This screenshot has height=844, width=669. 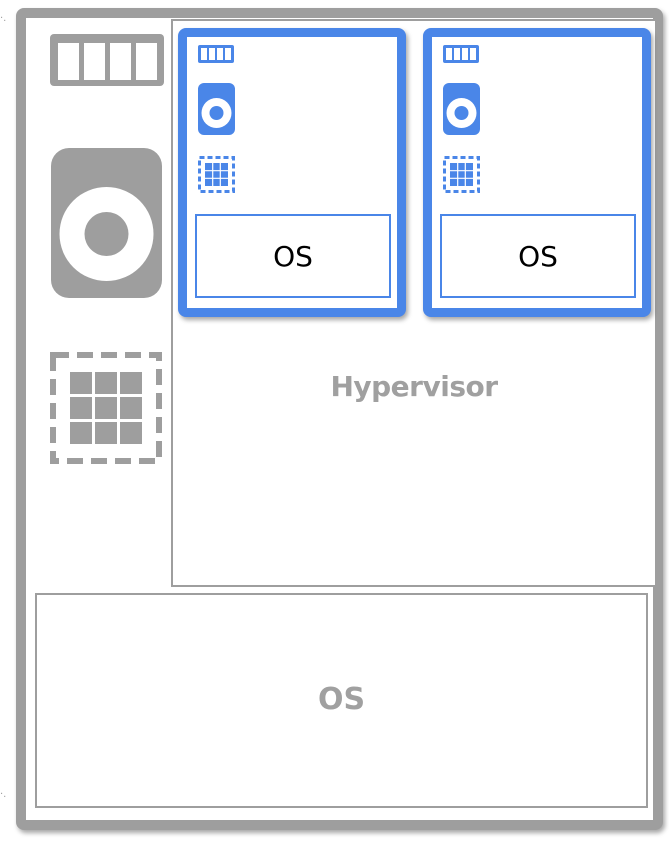 What do you see at coordinates (537, 172) in the screenshot?
I see `virtual-machine-2: OS` at bounding box center [537, 172].